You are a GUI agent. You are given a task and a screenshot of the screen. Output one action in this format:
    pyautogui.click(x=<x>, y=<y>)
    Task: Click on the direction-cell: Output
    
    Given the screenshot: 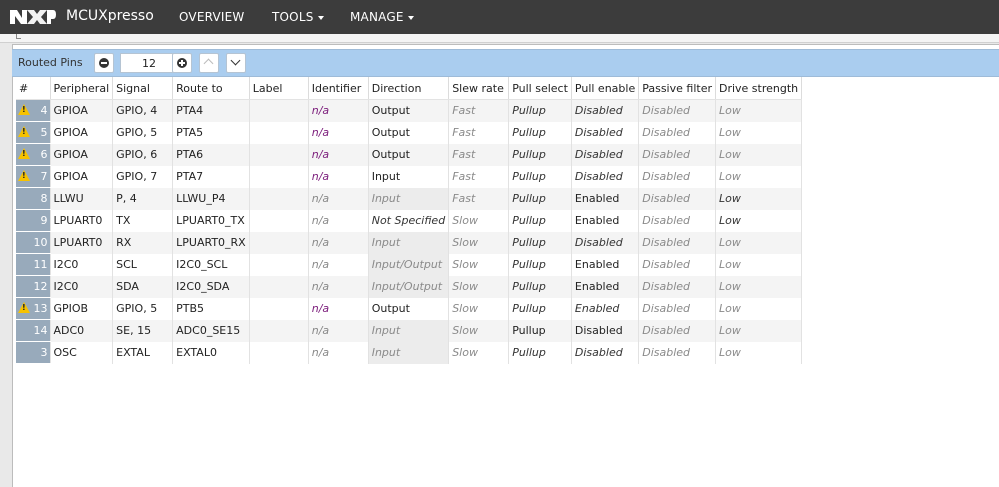 What is the action you would take?
    pyautogui.click(x=409, y=308)
    